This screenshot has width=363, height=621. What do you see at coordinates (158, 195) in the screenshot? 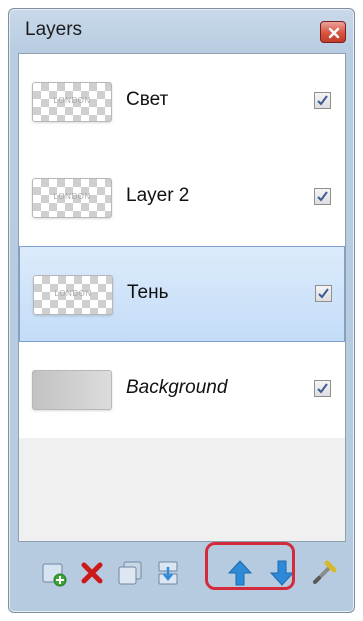
I see `layer-name: Layer 2` at bounding box center [158, 195].